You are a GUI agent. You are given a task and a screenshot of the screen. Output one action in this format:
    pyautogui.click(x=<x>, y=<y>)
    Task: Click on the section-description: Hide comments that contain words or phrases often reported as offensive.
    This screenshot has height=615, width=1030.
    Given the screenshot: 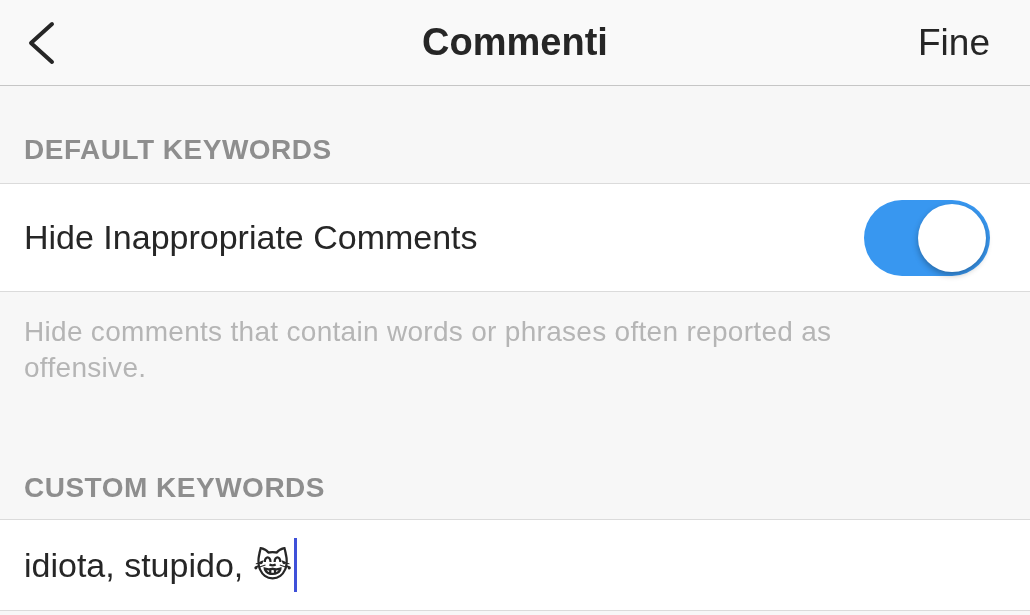 What is the action you would take?
    pyautogui.click(x=428, y=350)
    